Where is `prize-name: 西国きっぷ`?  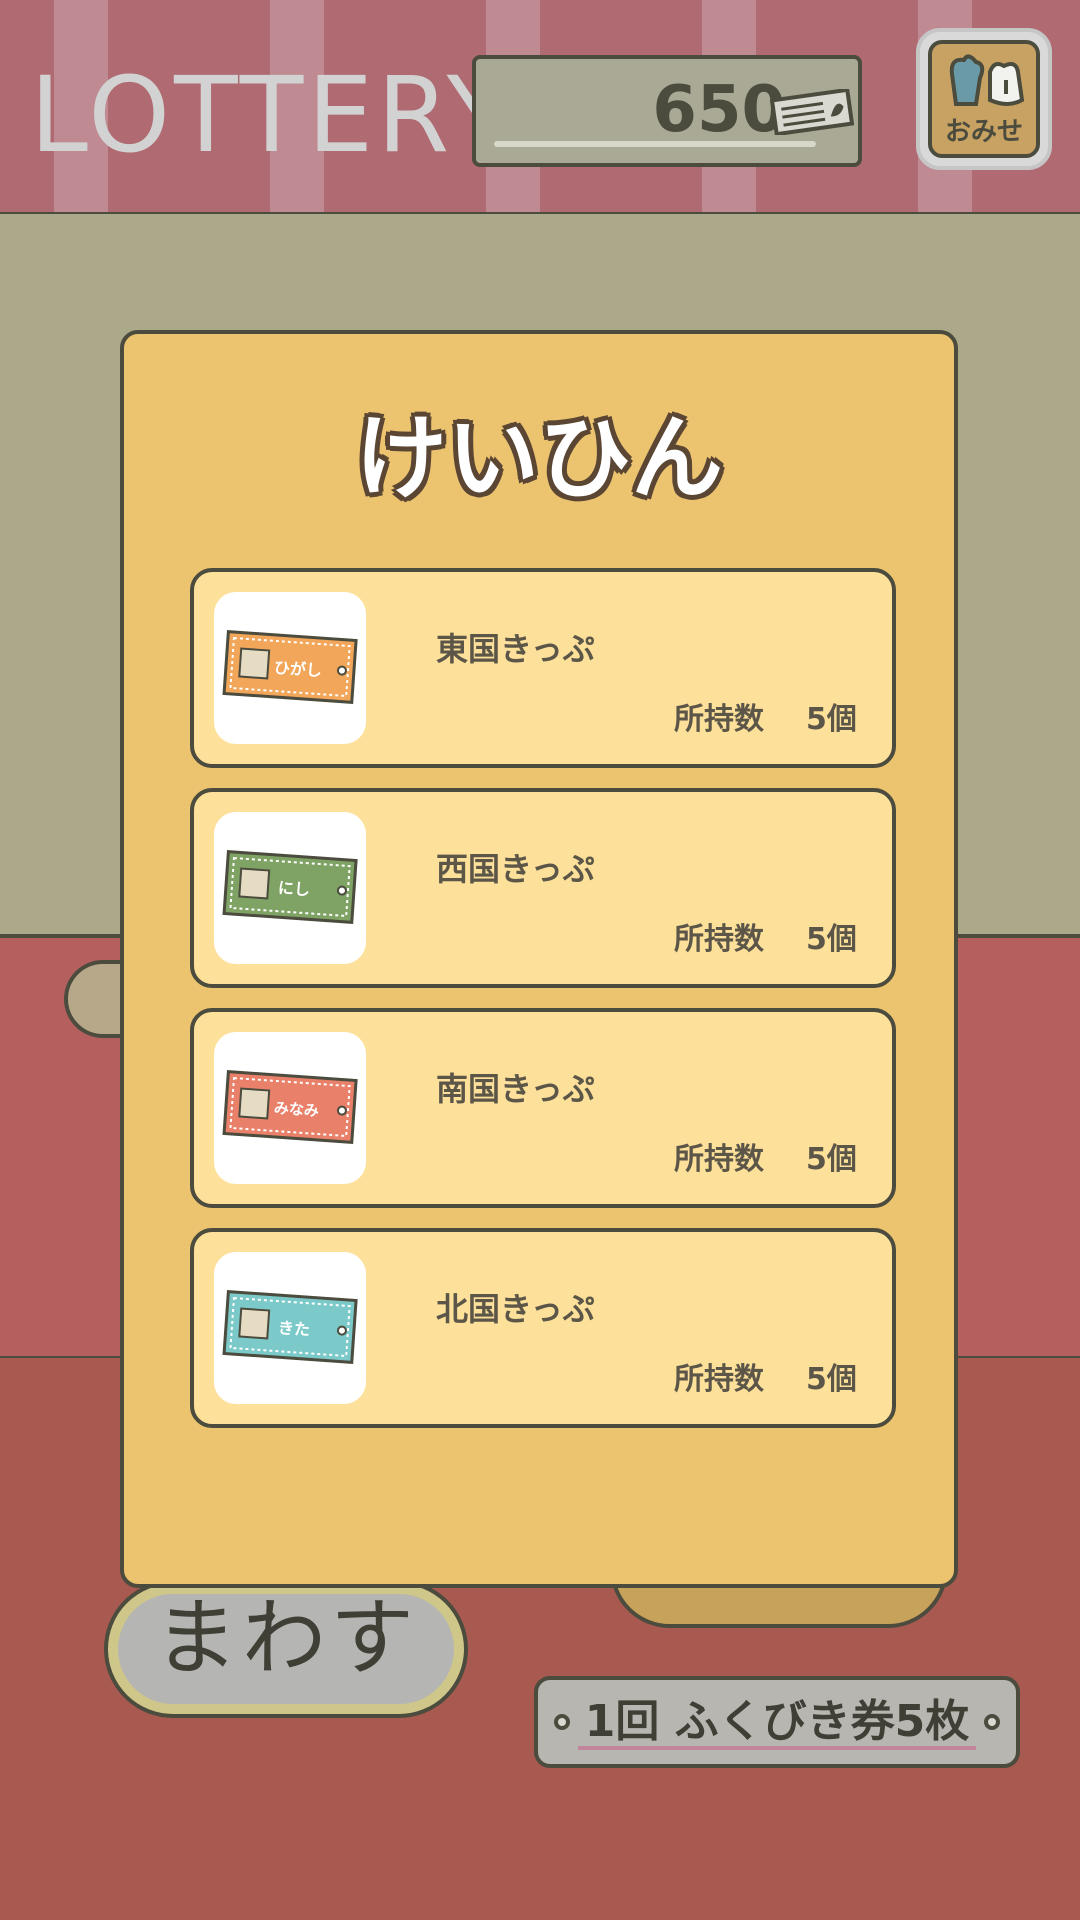
prize-name: 西国きっぷ is located at coordinates (515, 869).